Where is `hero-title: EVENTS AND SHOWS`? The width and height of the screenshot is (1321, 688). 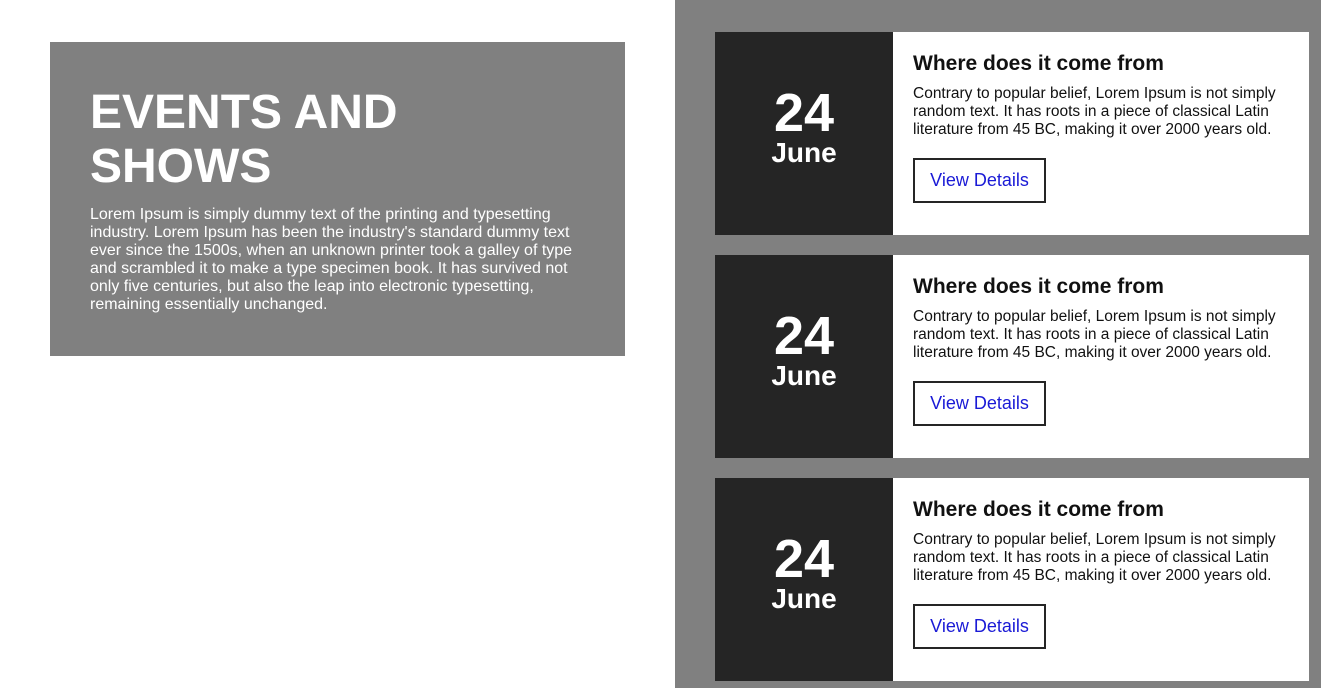
hero-title: EVENTS AND SHOWS is located at coordinates (244, 139).